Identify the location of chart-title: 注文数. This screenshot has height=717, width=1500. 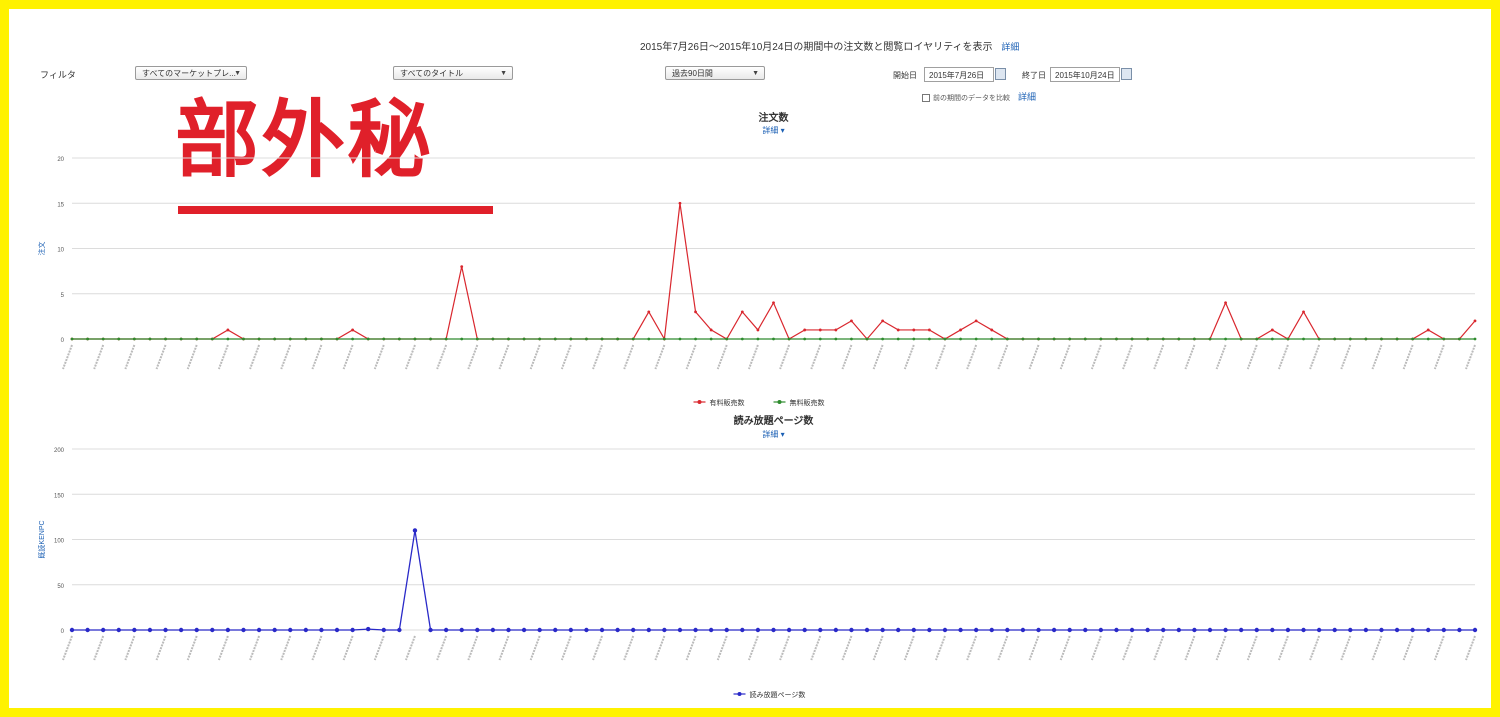
(774, 117).